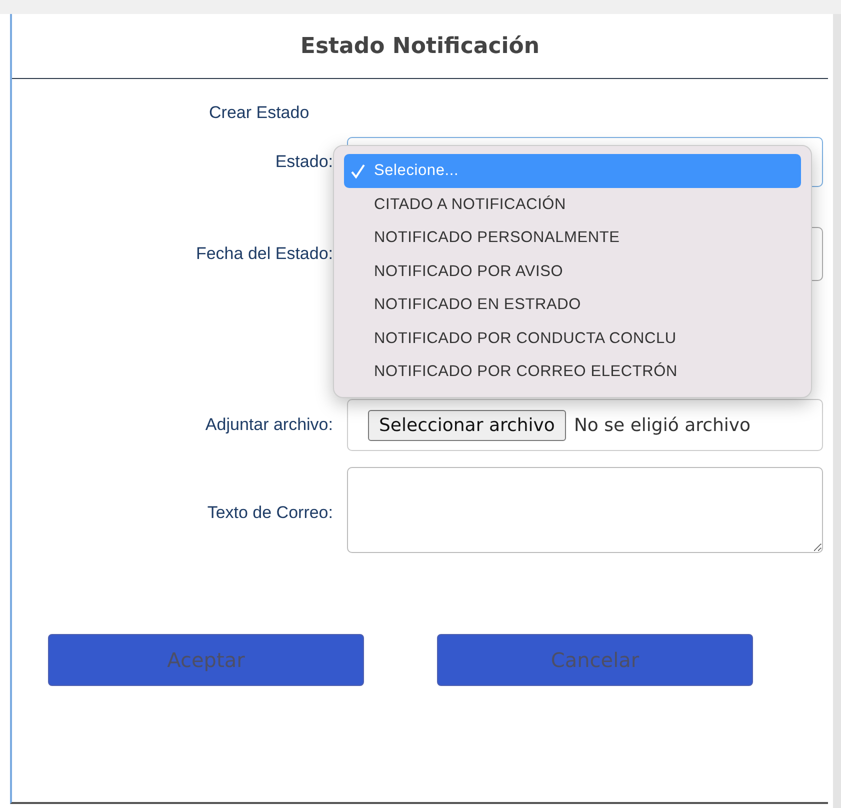 The width and height of the screenshot is (841, 808). I want to click on field-label: Adjuntar archivo:, so click(269, 424).